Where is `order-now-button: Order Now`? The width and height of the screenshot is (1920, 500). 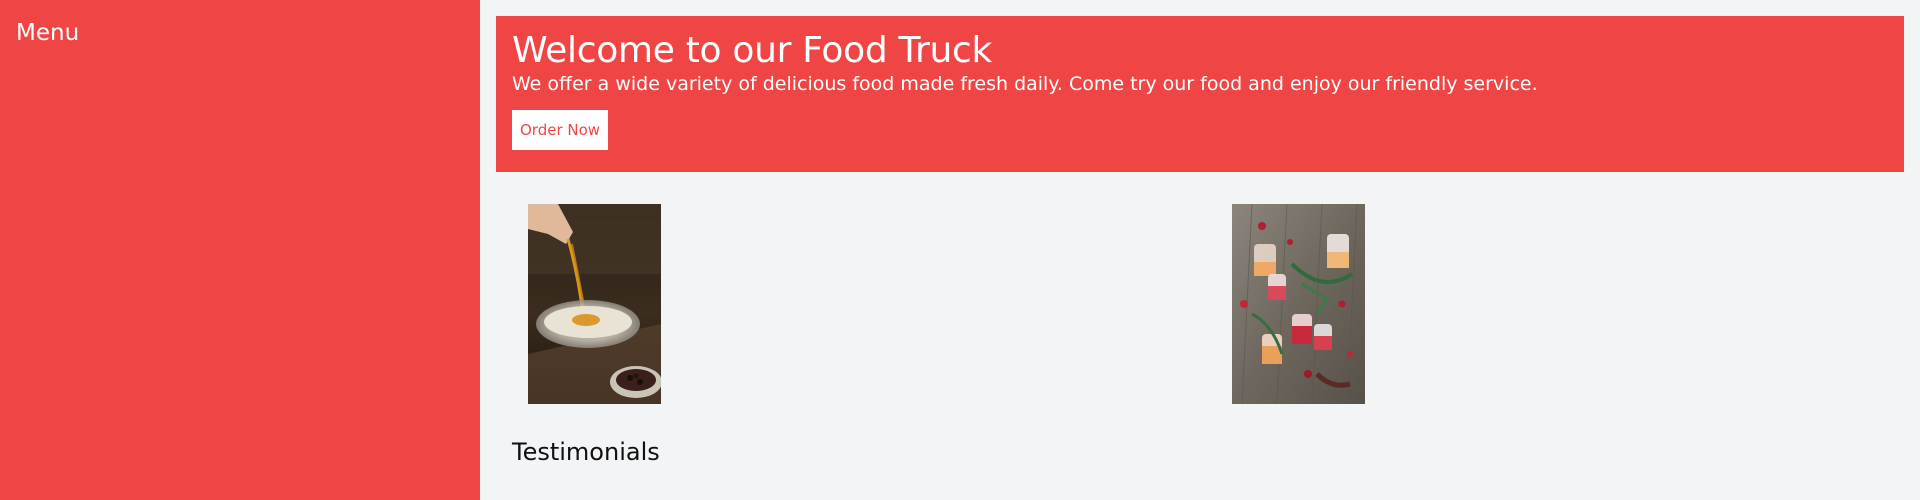 order-now-button: Order Now is located at coordinates (560, 130).